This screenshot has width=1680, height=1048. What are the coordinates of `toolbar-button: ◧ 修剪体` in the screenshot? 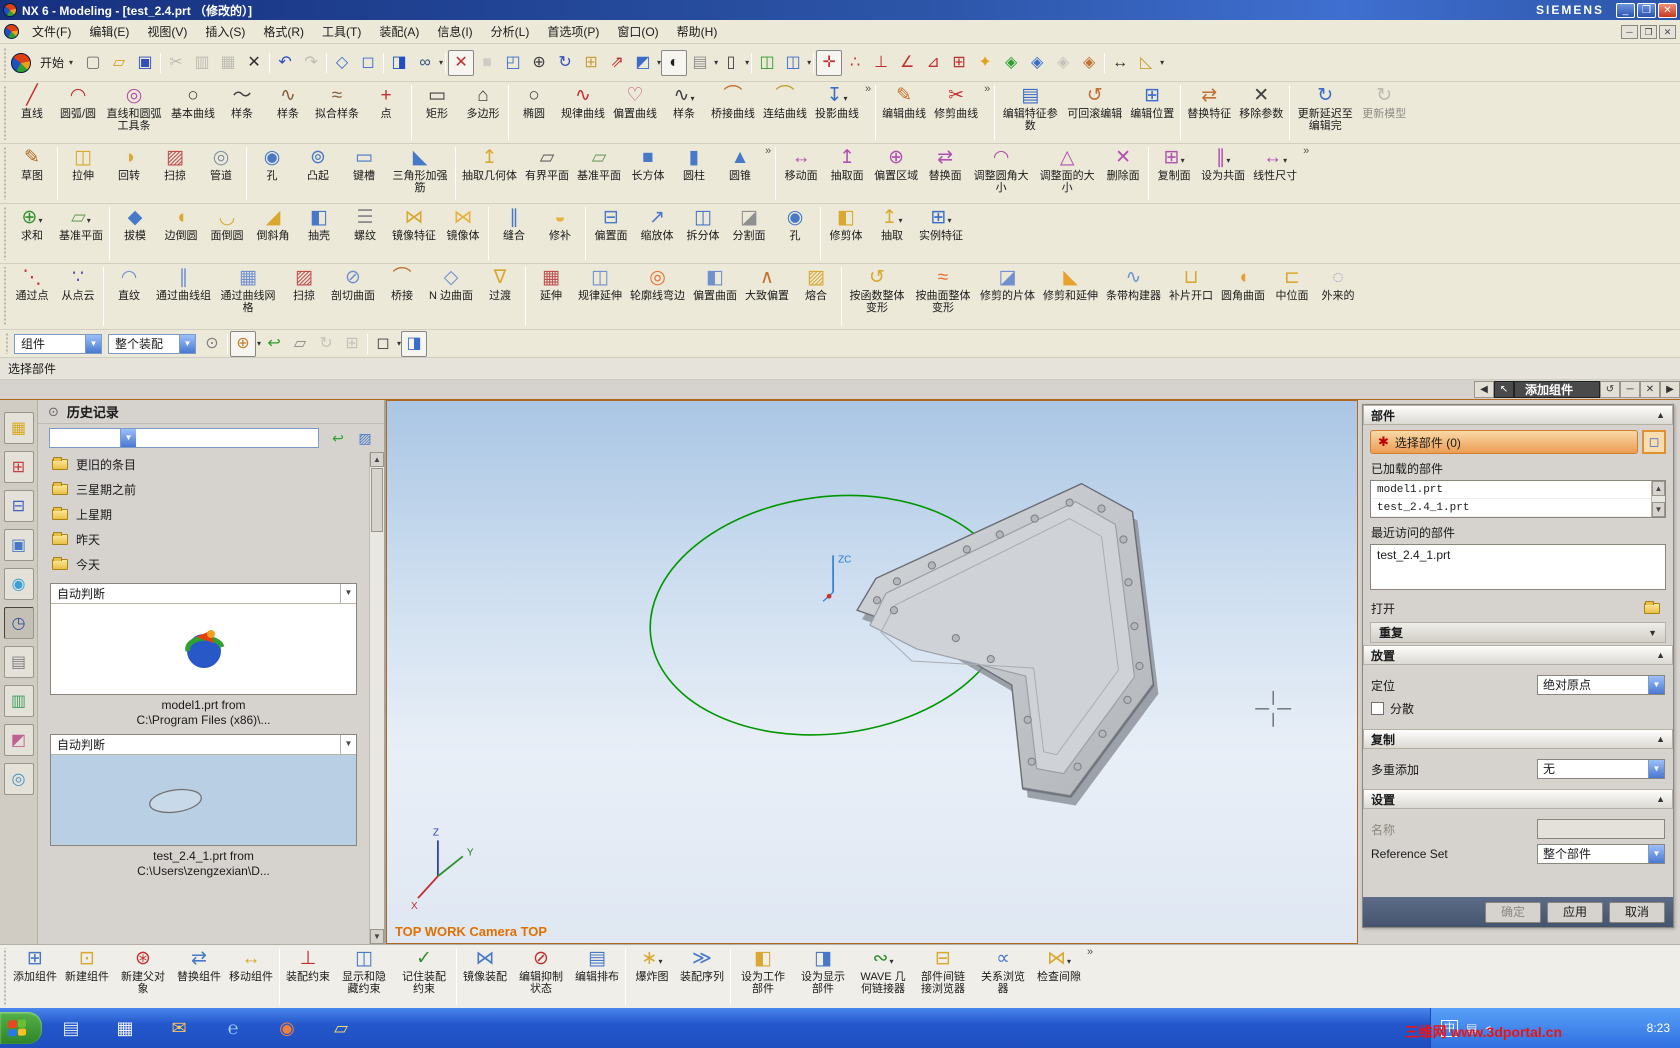 It's located at (846, 224).